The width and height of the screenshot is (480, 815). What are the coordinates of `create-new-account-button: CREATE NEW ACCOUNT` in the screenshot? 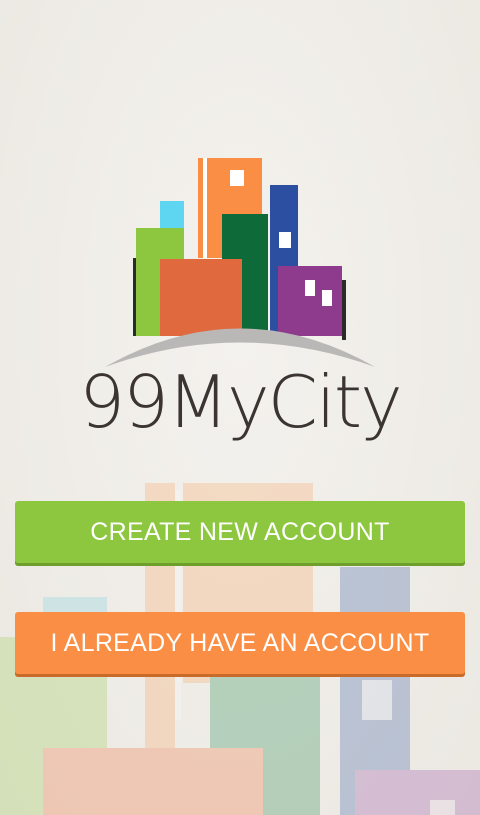 It's located at (240, 532).